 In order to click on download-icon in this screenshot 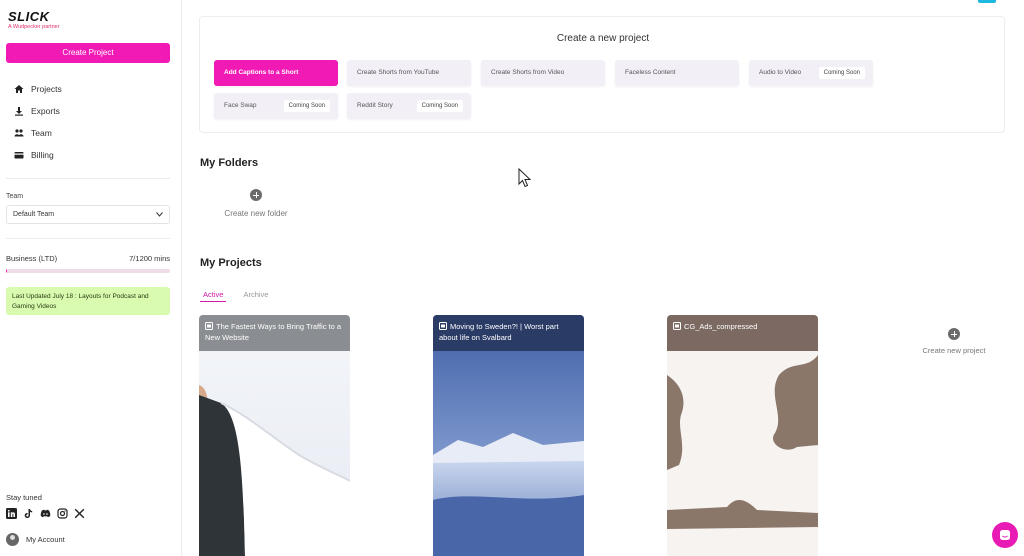, I will do `click(19, 111)`.